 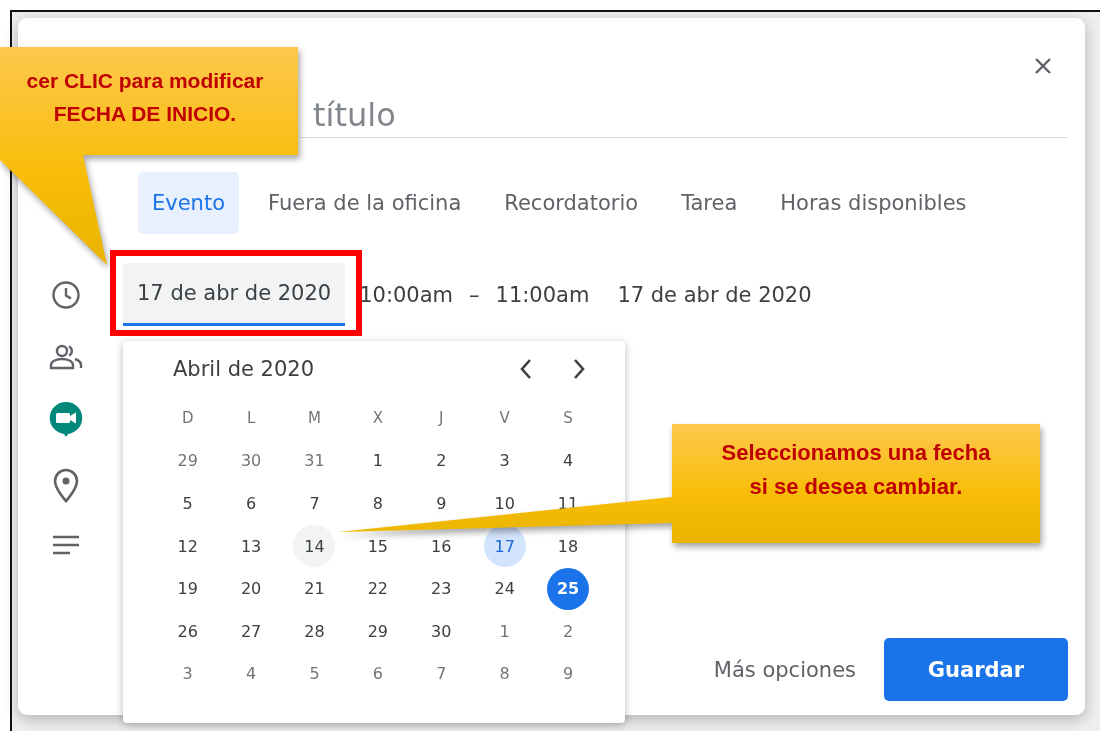 I want to click on calendar-day: 27, so click(x=251, y=631).